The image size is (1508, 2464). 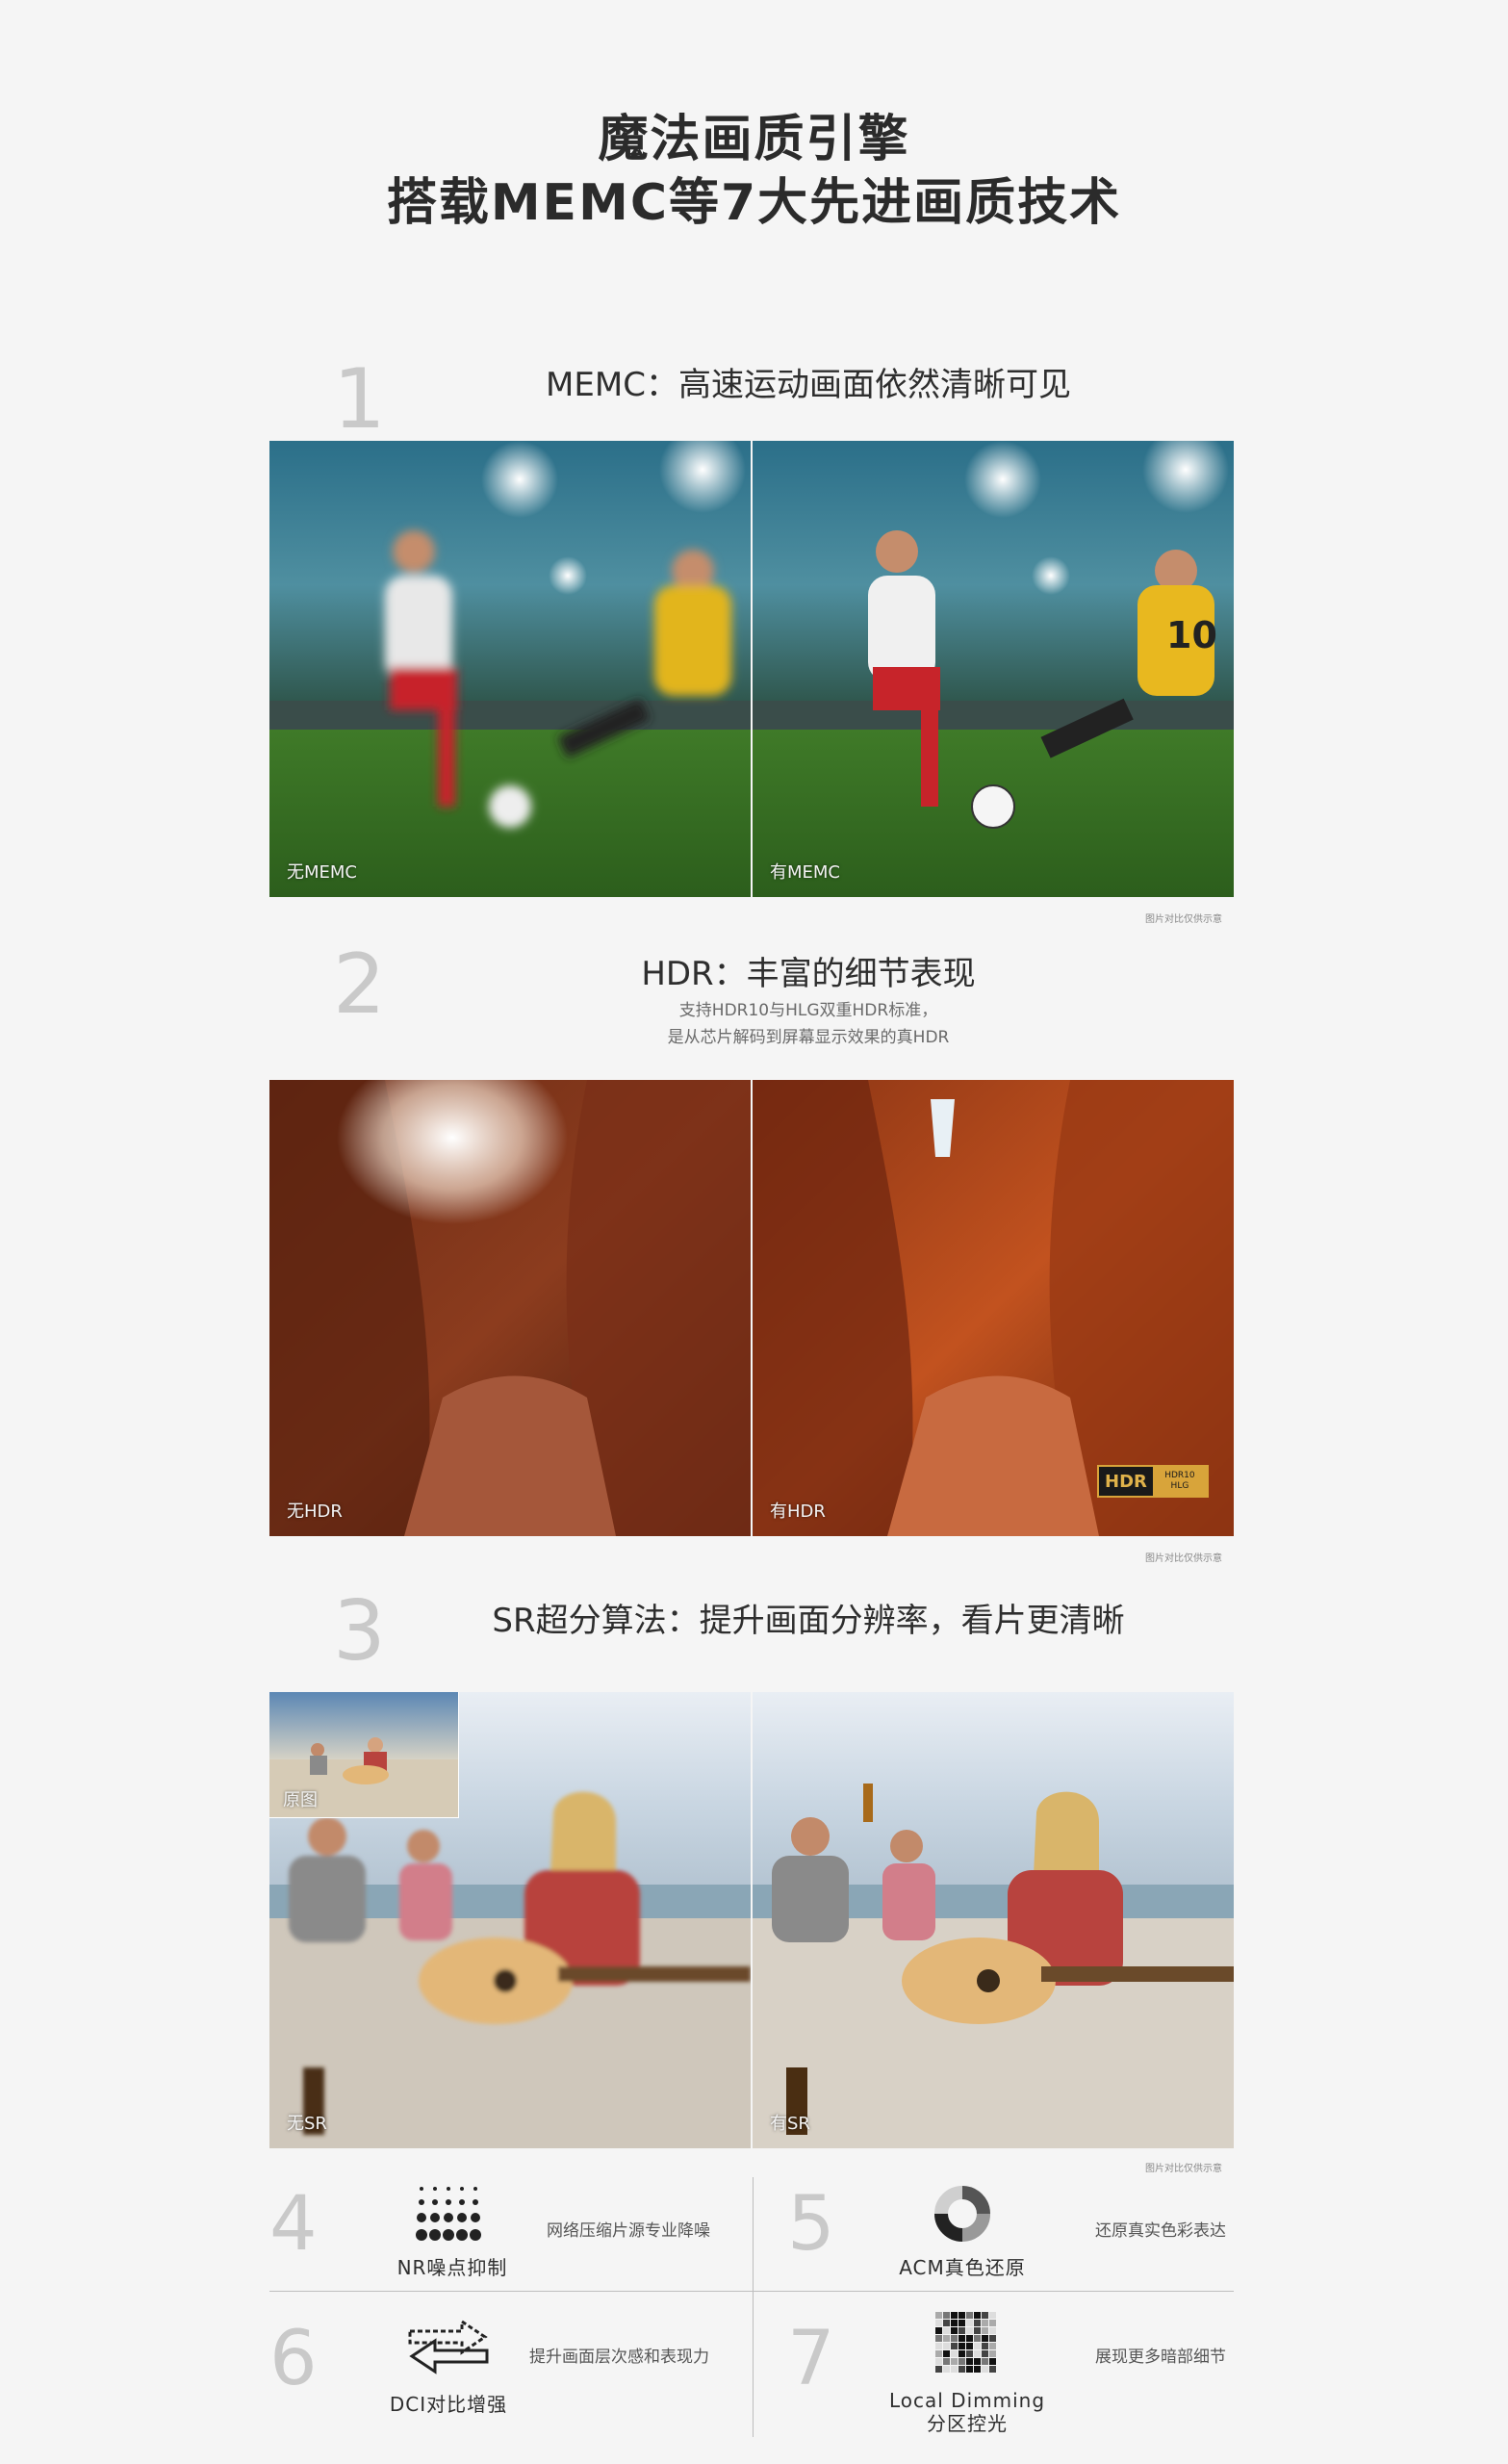 I want to click on section-3-note: 图片对比仅供示意, so click(x=1183, y=2169).